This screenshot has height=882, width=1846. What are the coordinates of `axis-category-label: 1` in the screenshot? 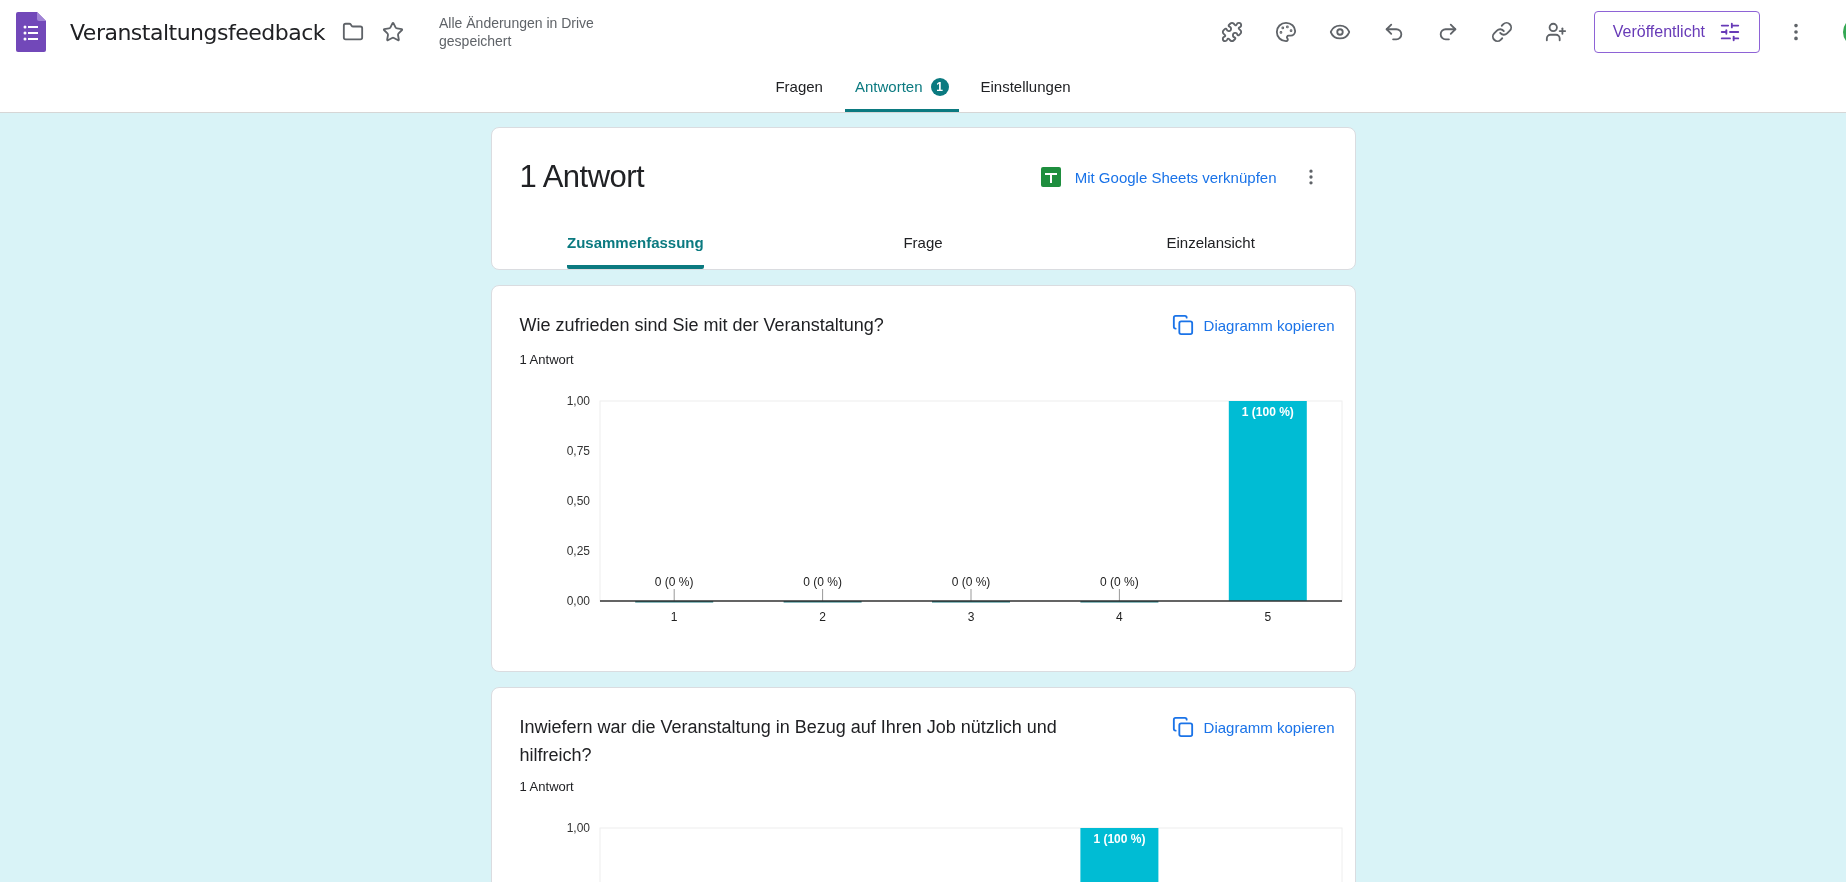 It's located at (674, 617).